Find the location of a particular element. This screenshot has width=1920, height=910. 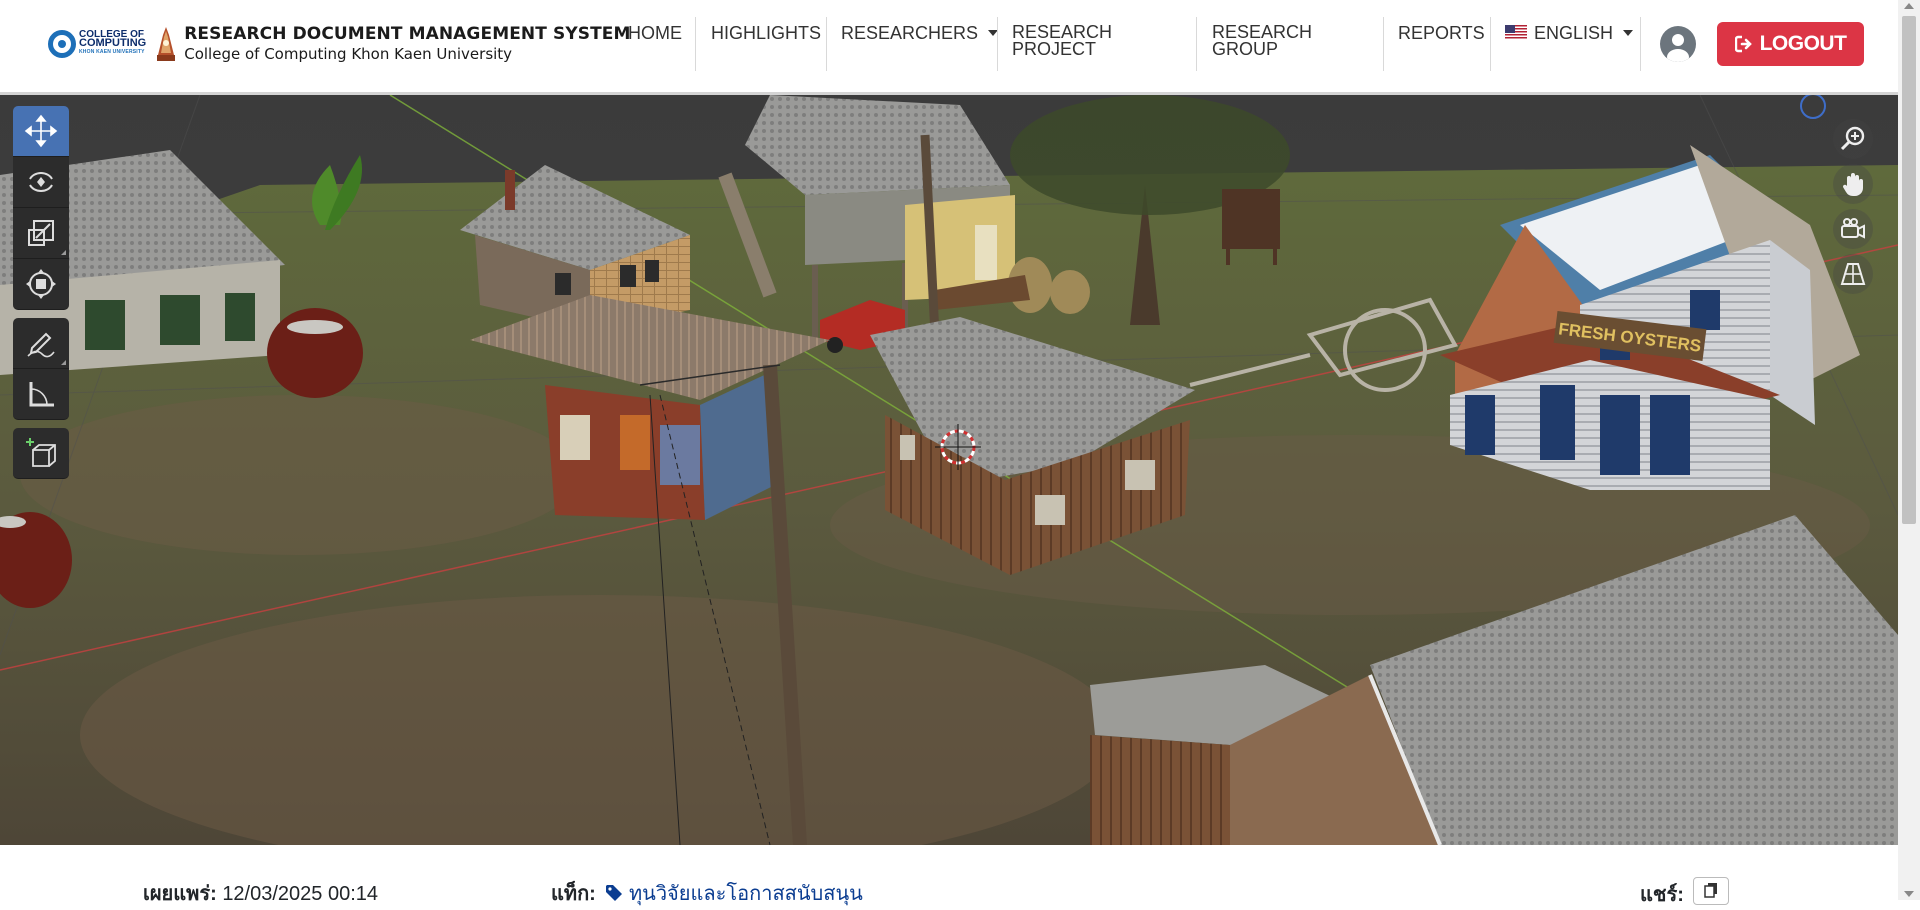

share-label: แชร์: is located at coordinates (1662, 895).